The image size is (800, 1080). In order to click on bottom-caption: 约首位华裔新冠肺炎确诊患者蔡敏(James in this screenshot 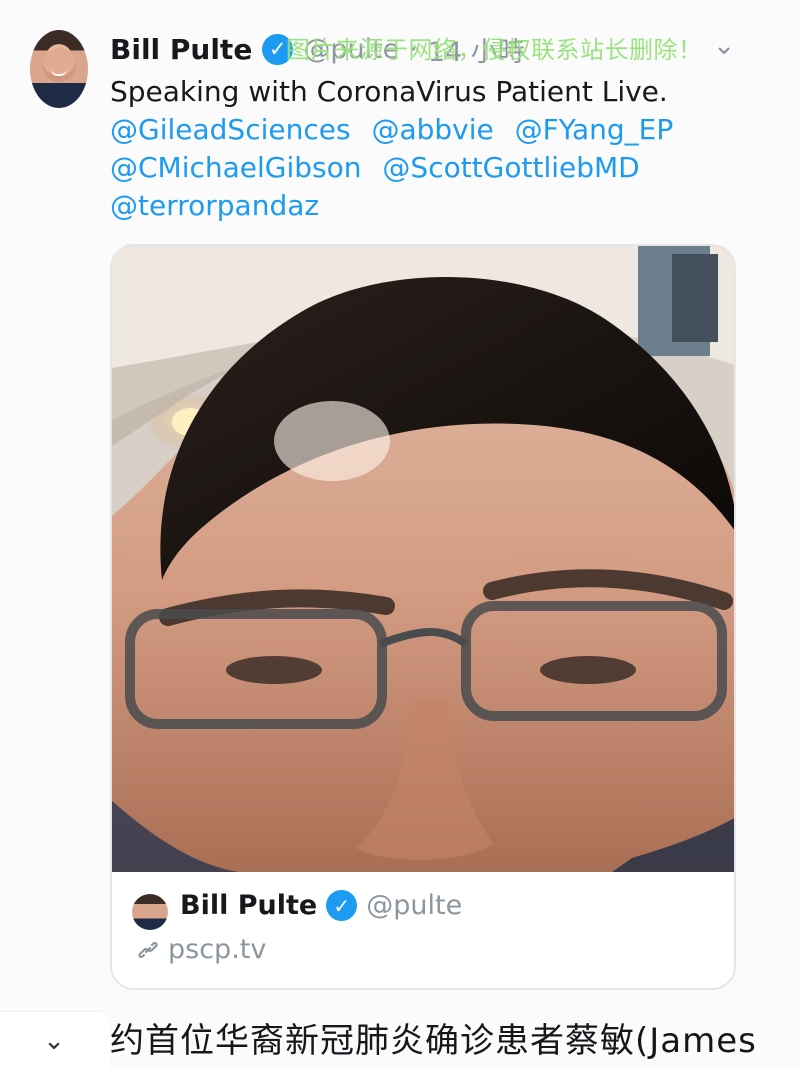, I will do `click(433, 1041)`.